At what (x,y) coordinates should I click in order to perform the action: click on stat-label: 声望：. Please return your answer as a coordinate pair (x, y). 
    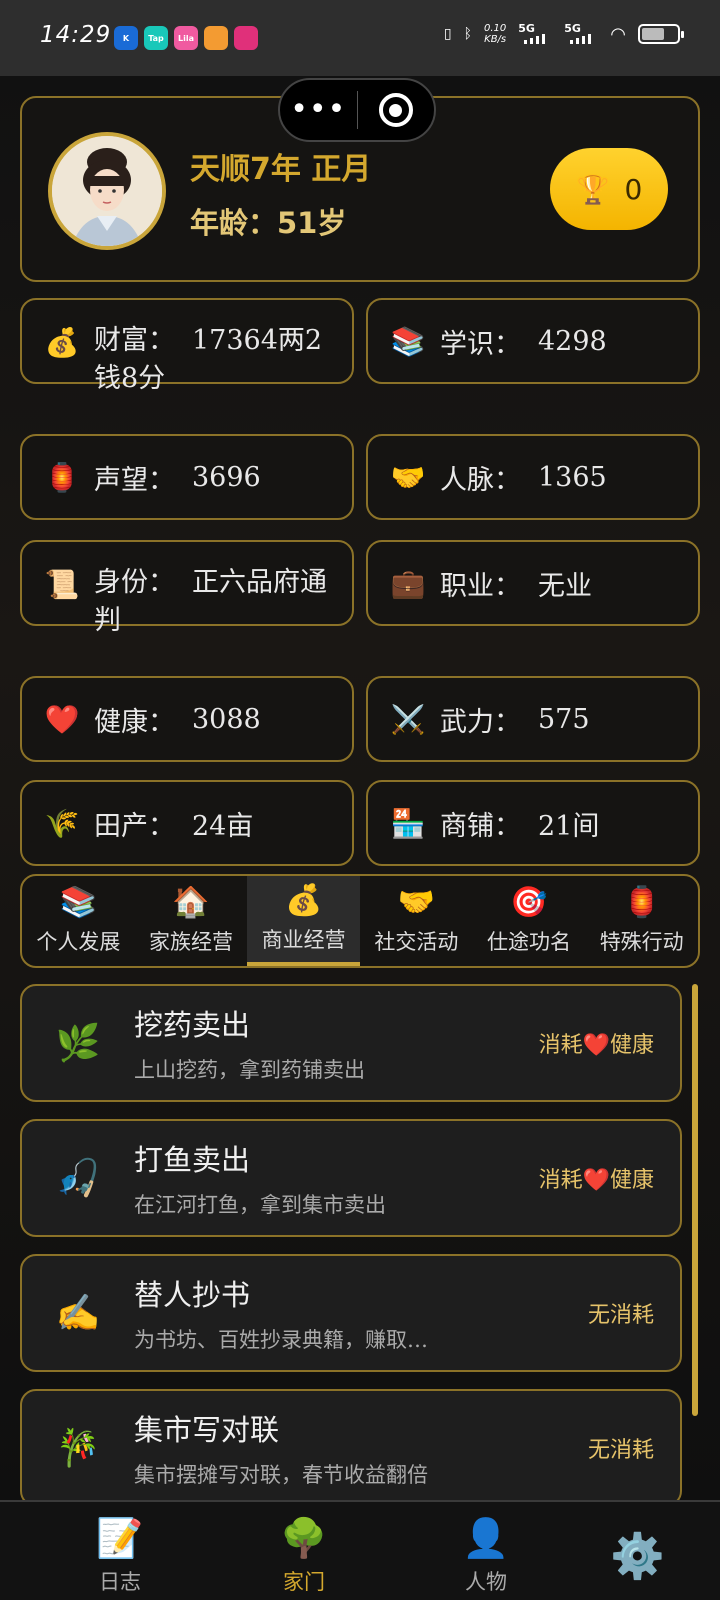
    Looking at the image, I should click on (134, 480).